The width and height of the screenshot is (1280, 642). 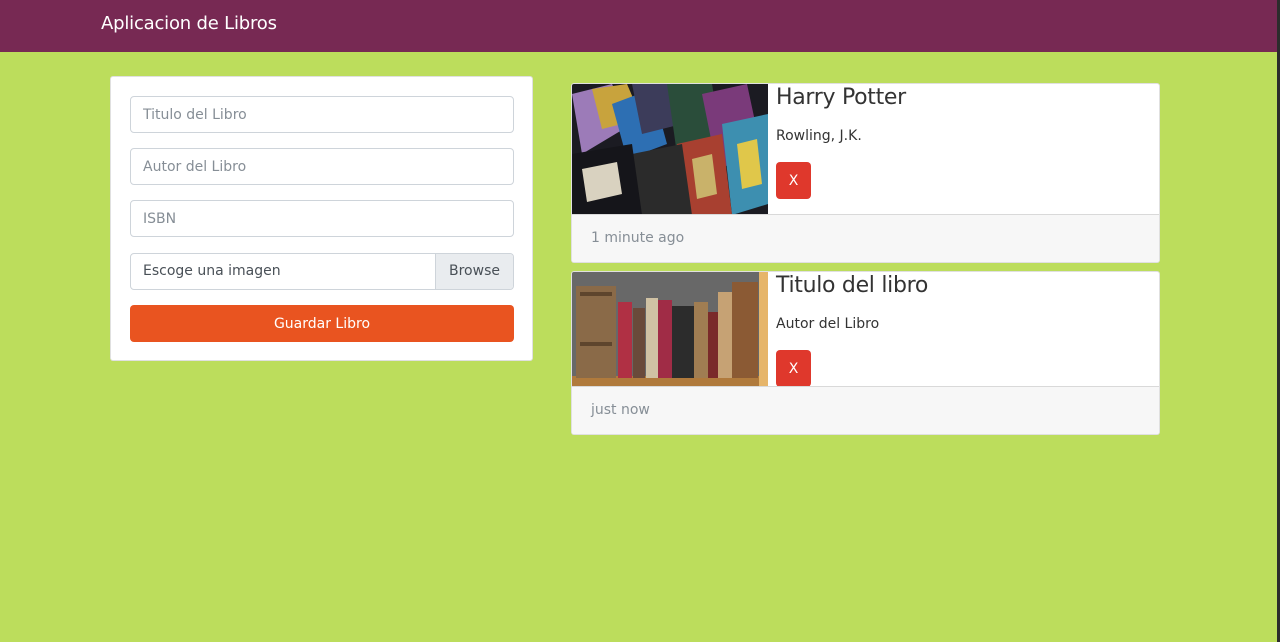 I want to click on image-file-input: Escoge una imagen Browse, so click(x=322, y=271).